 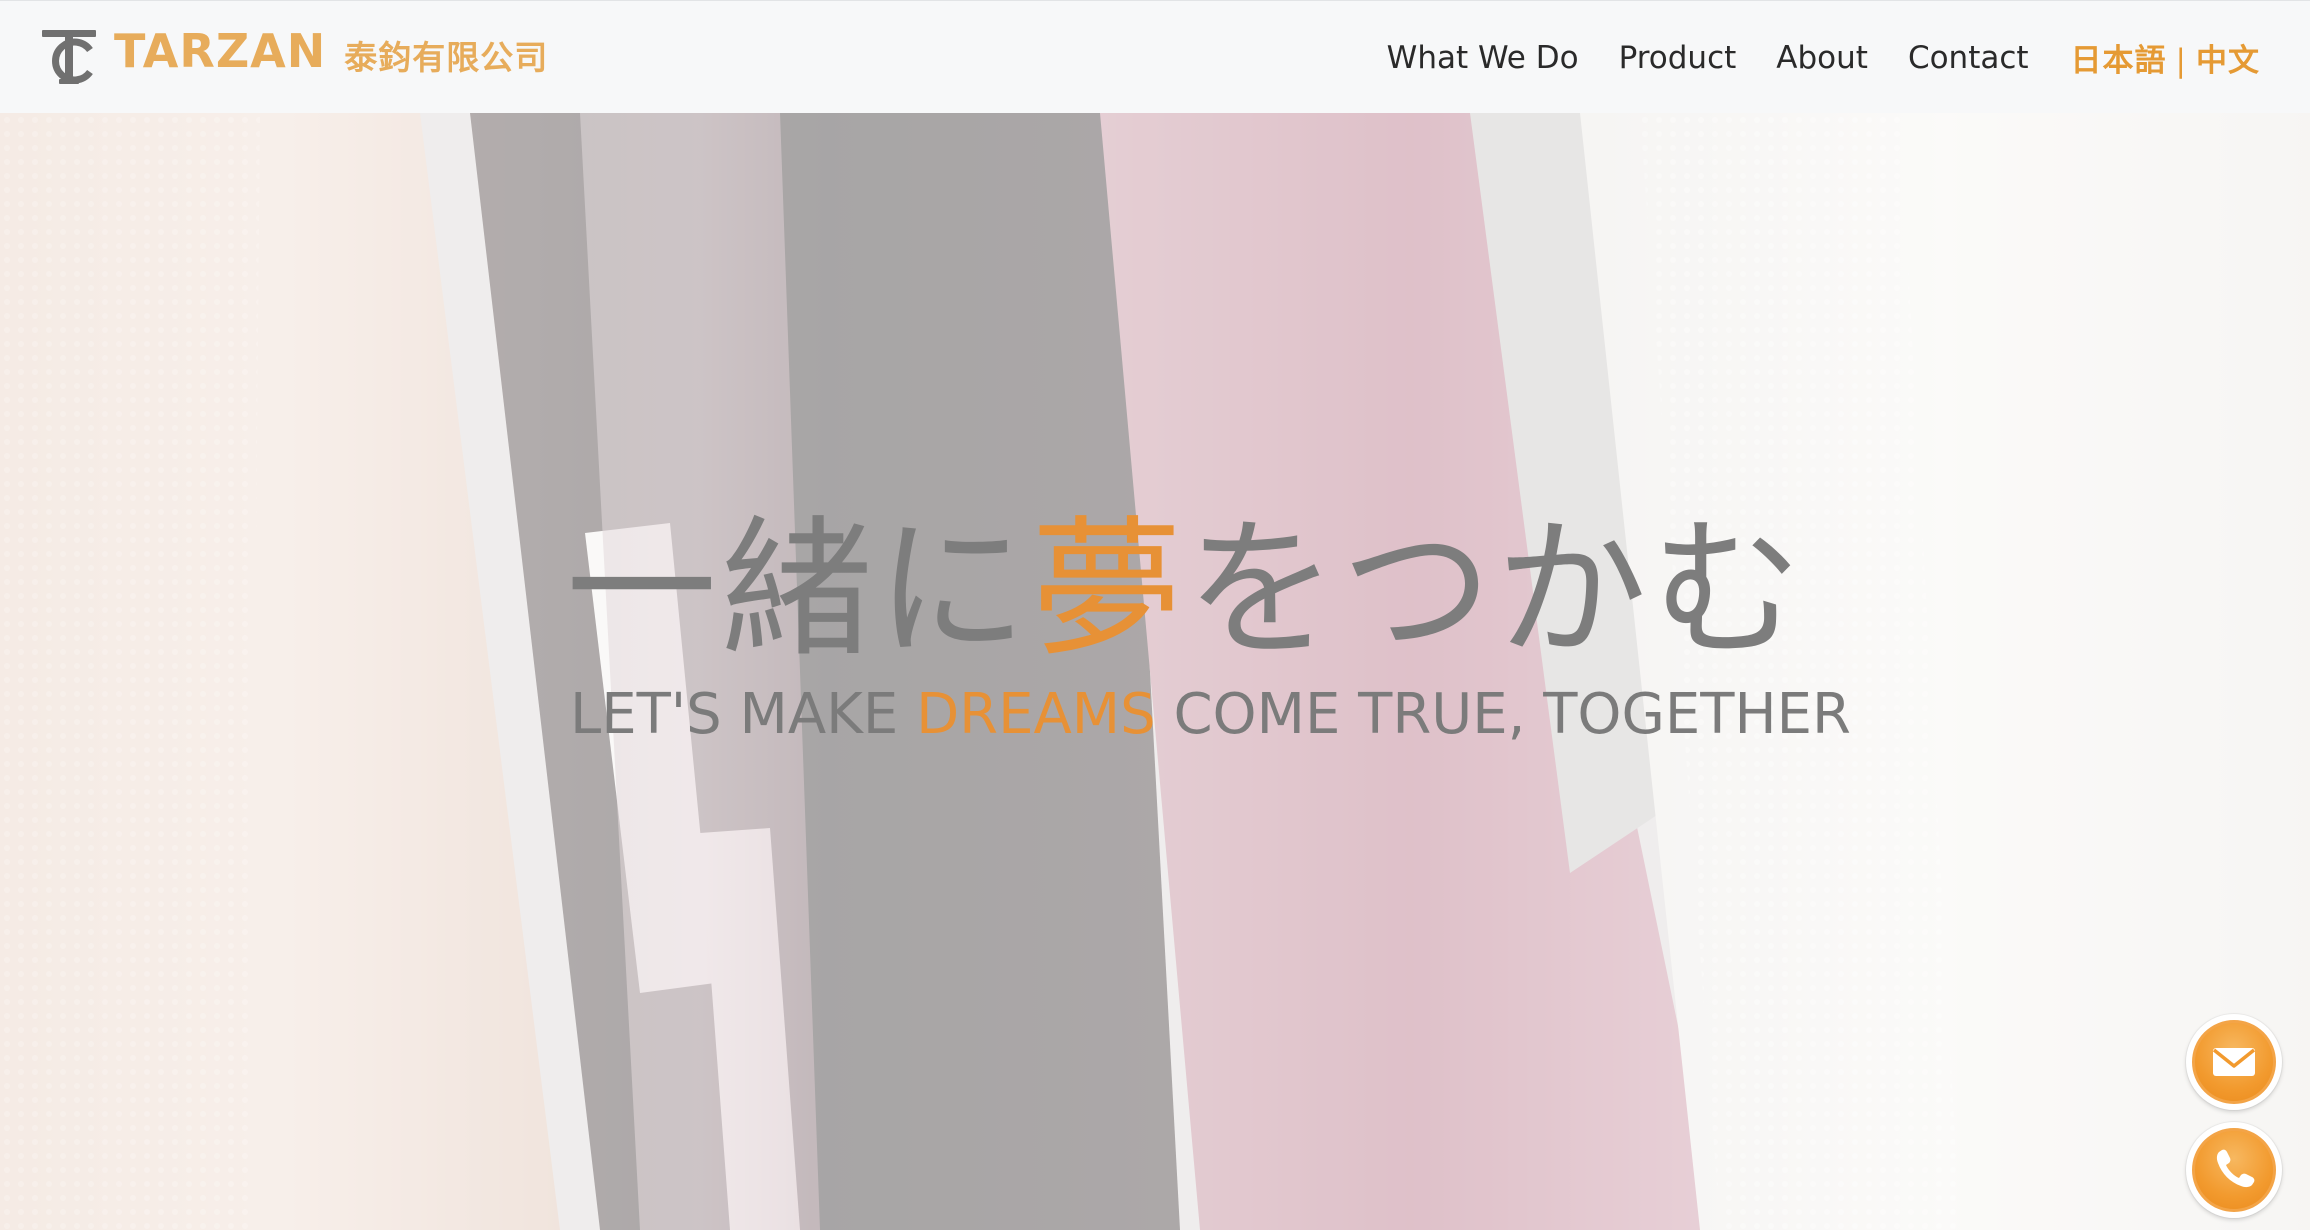 What do you see at coordinates (1109, 590) in the screenshot?
I see `headline-accent: 夢` at bounding box center [1109, 590].